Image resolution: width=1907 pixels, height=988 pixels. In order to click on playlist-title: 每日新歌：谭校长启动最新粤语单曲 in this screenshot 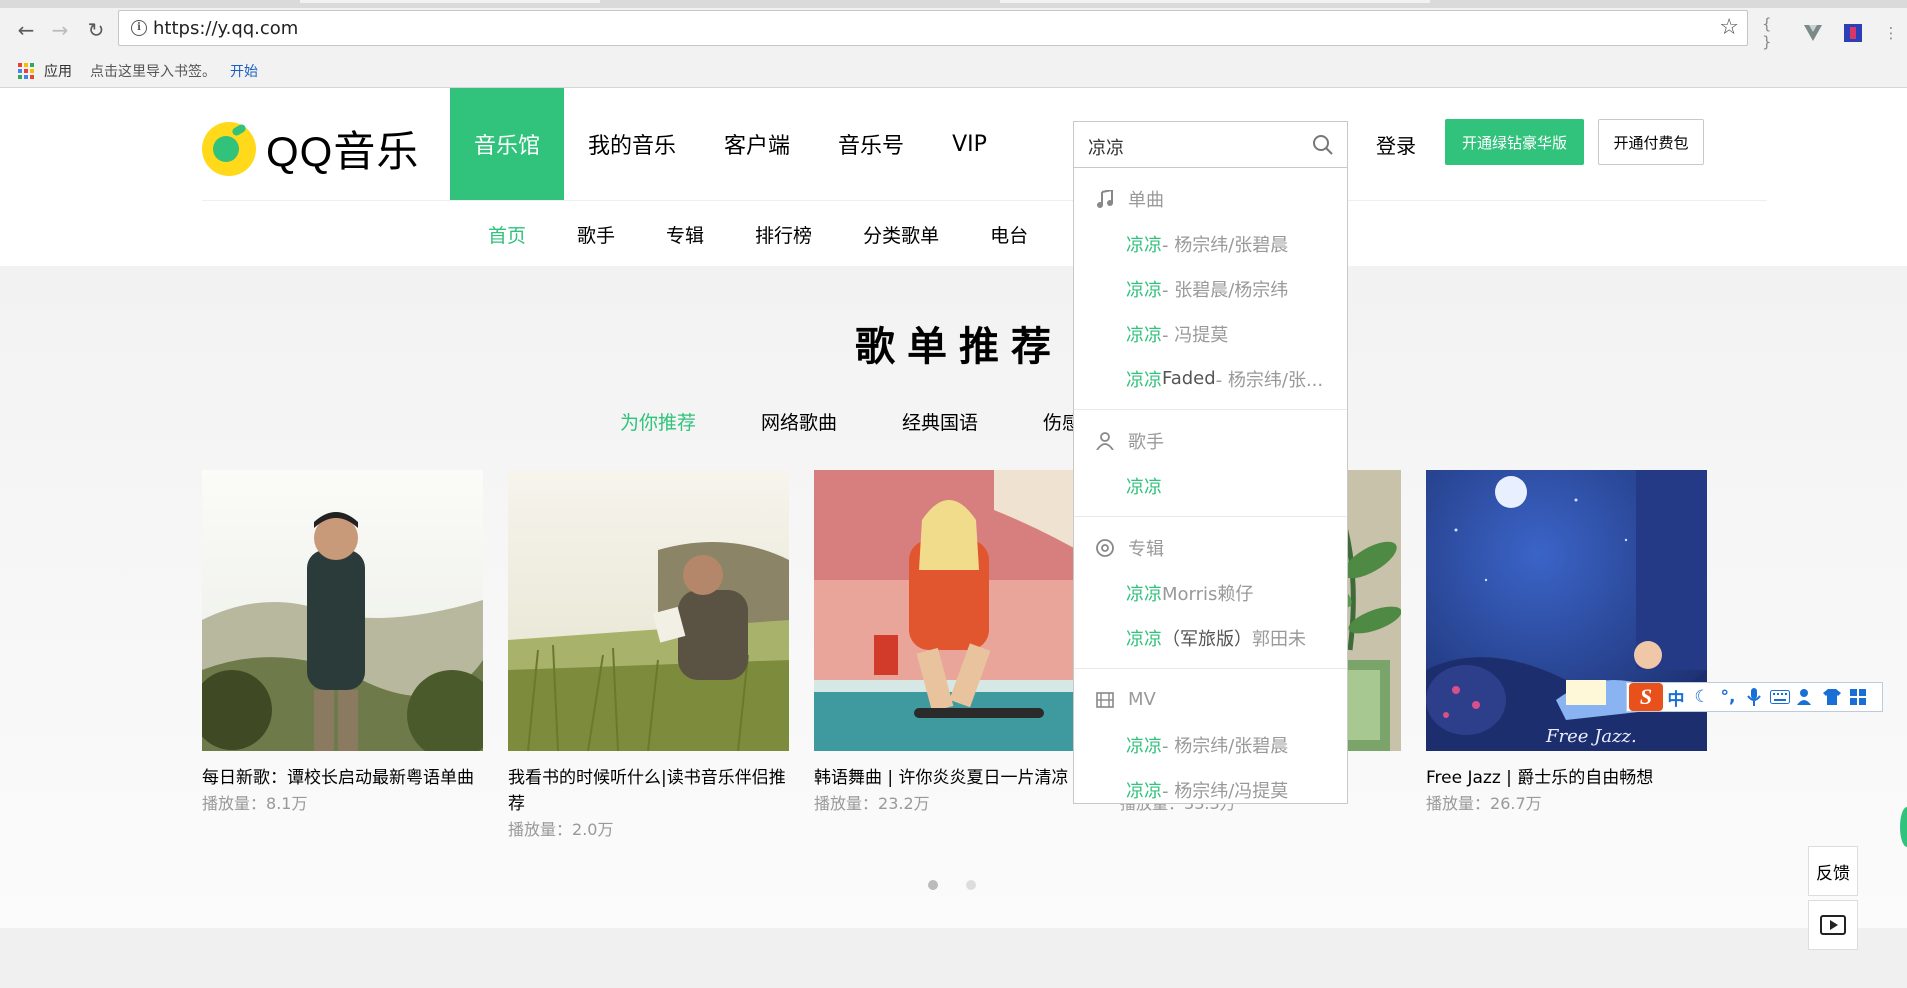, I will do `click(342, 778)`.